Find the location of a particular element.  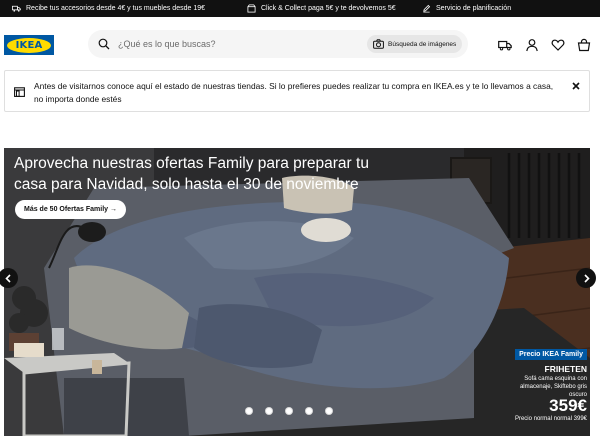

image-search-label: Búsqueda de imágenes is located at coordinates (422, 44).